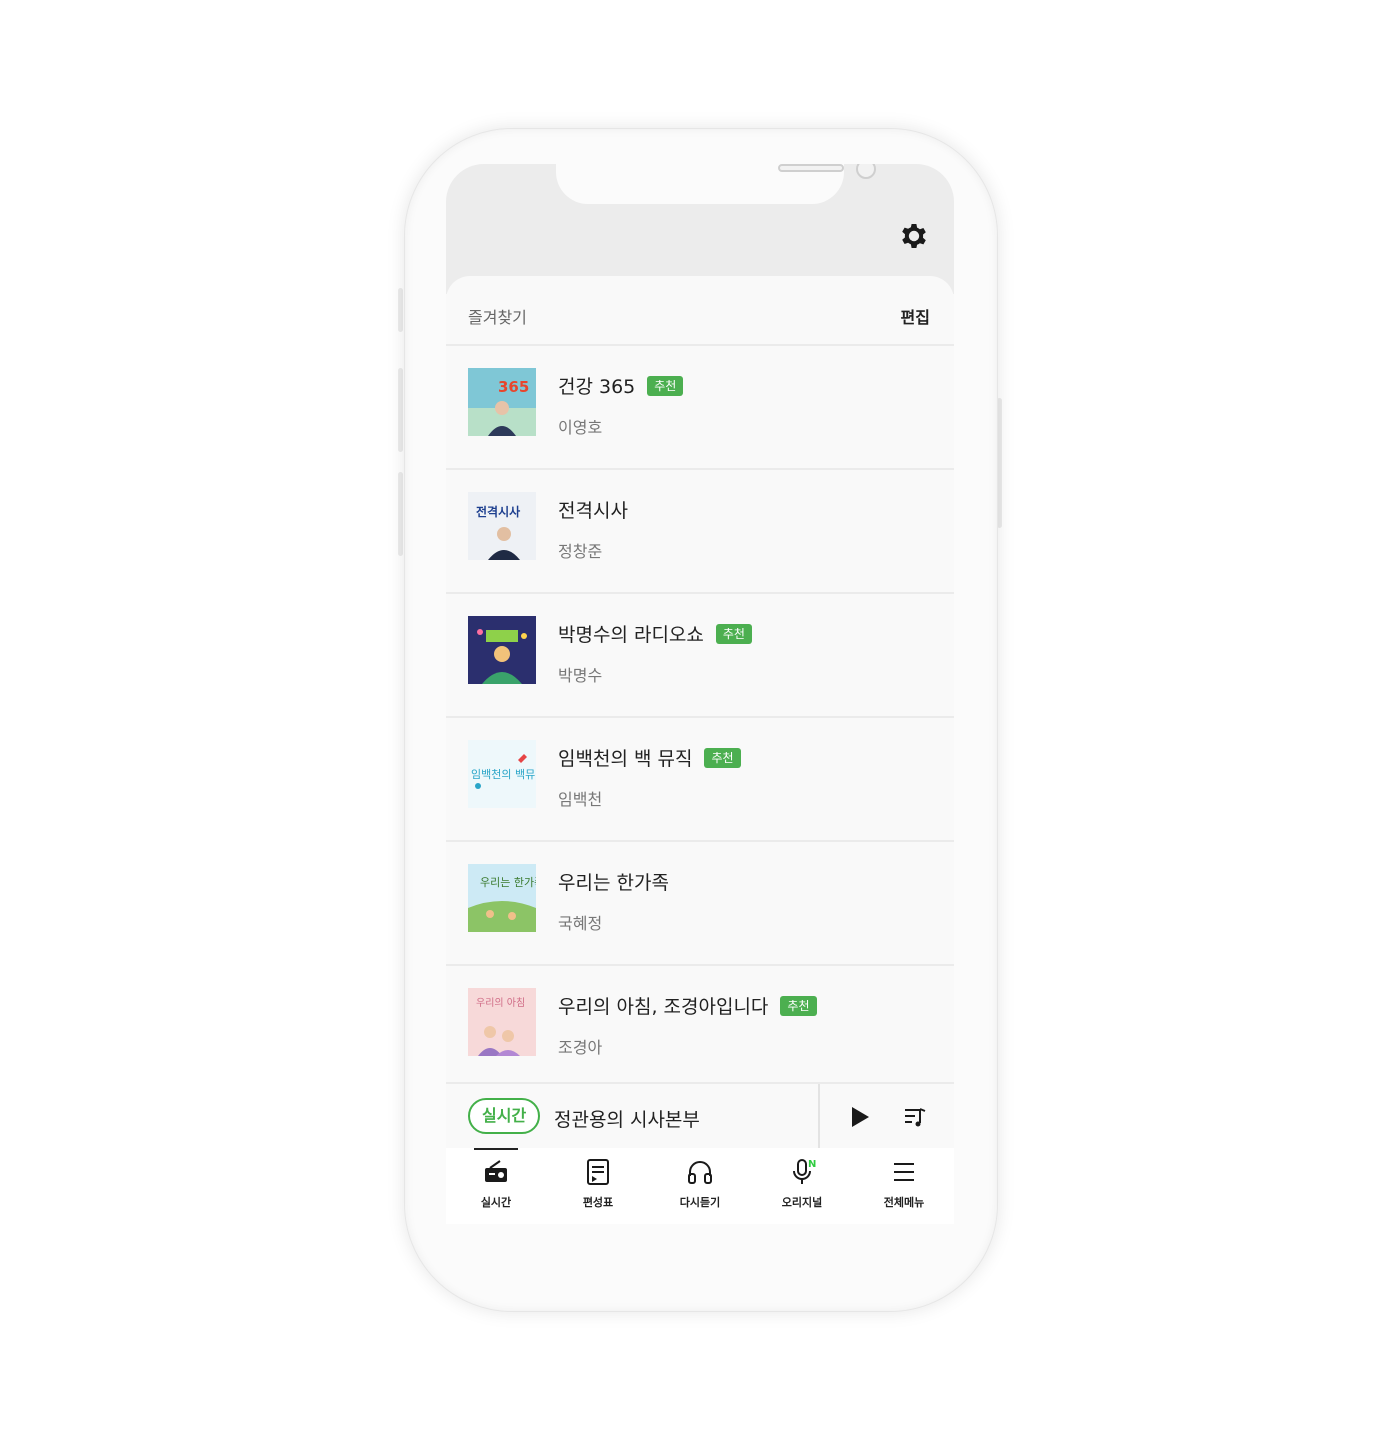 The width and height of the screenshot is (1400, 1440). I want to click on program-thumbnail: 임백천의 백뮤직, so click(502, 774).